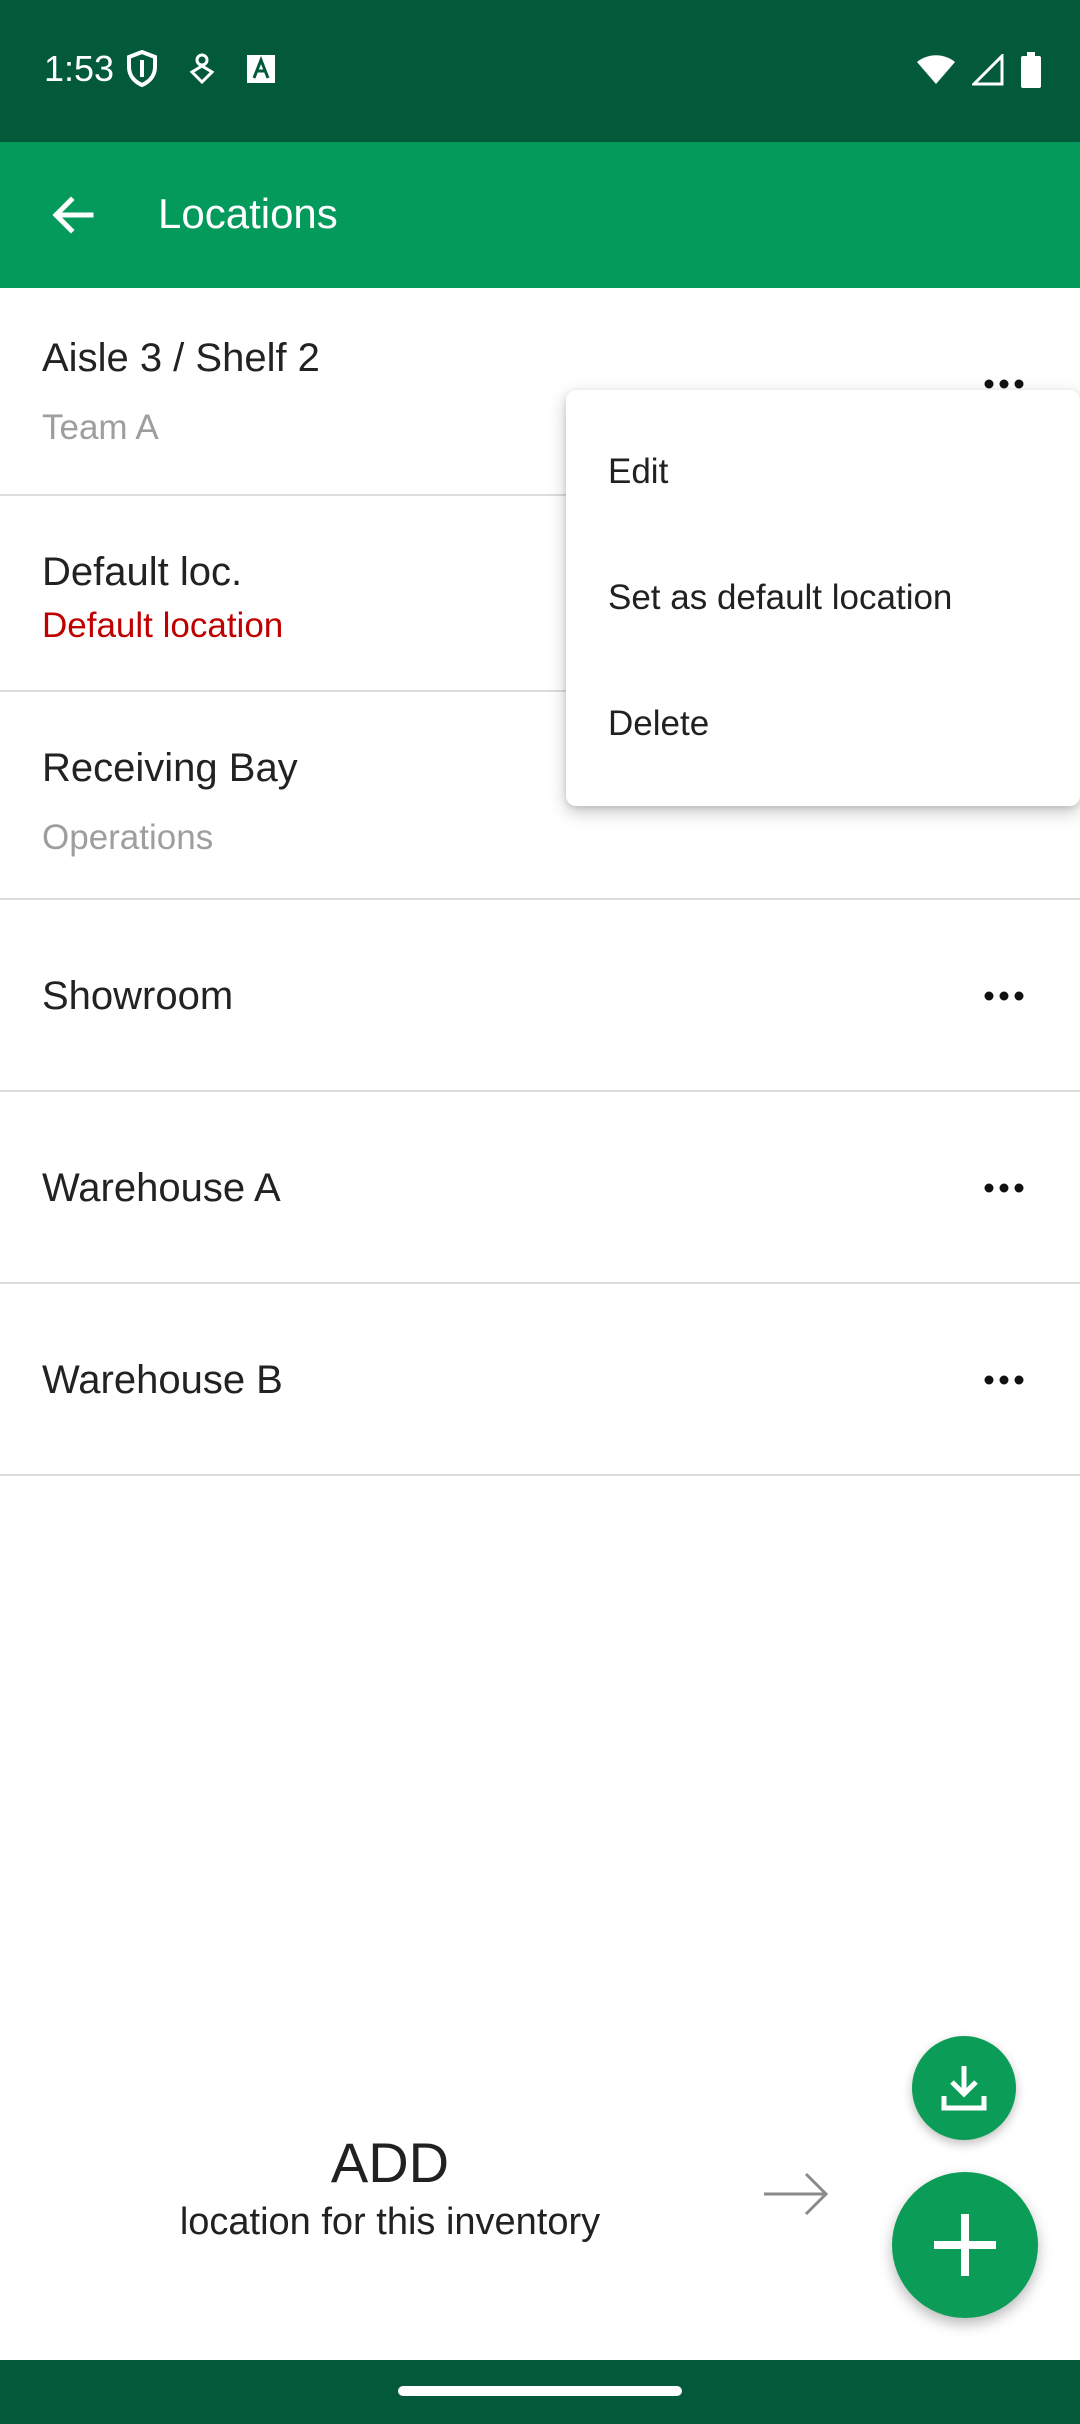  Describe the element at coordinates (202, 69) in the screenshot. I see `hand-coin-icon` at that location.